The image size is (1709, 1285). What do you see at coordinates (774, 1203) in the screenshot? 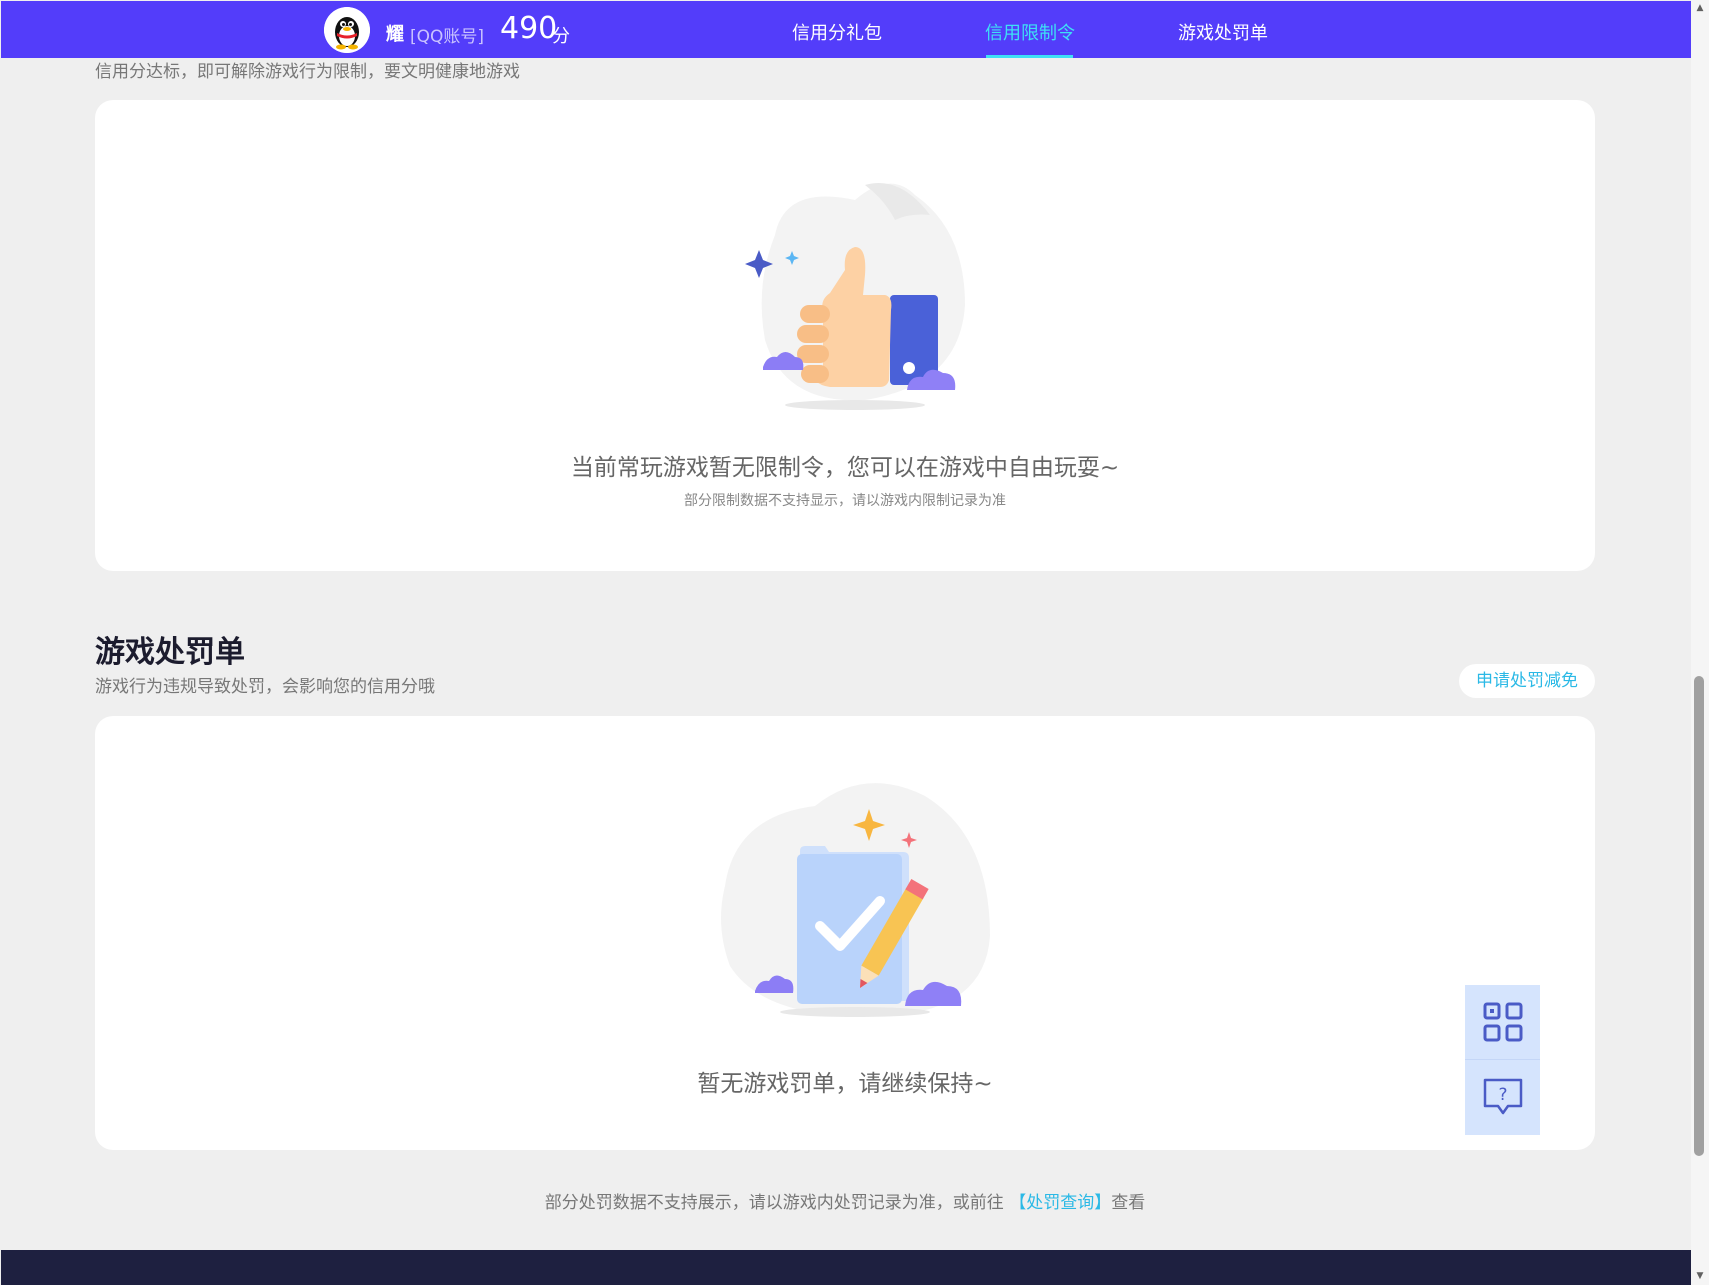
I see `footer-note-prefix: 部分处罚数据不支持展示，请以游戏内处罚记录为准，或前往` at bounding box center [774, 1203].